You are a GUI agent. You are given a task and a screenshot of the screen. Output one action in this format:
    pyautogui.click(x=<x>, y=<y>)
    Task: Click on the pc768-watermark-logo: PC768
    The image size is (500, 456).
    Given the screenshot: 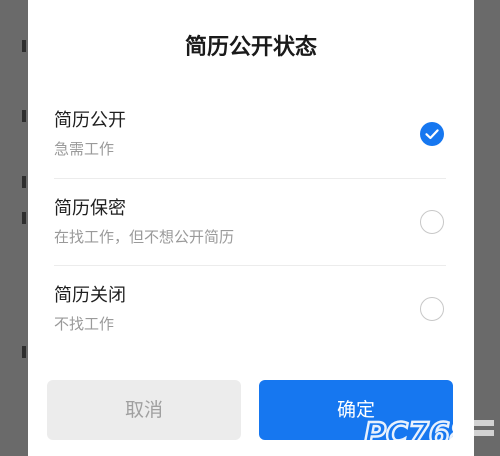 What is the action you would take?
    pyautogui.click(x=428, y=434)
    